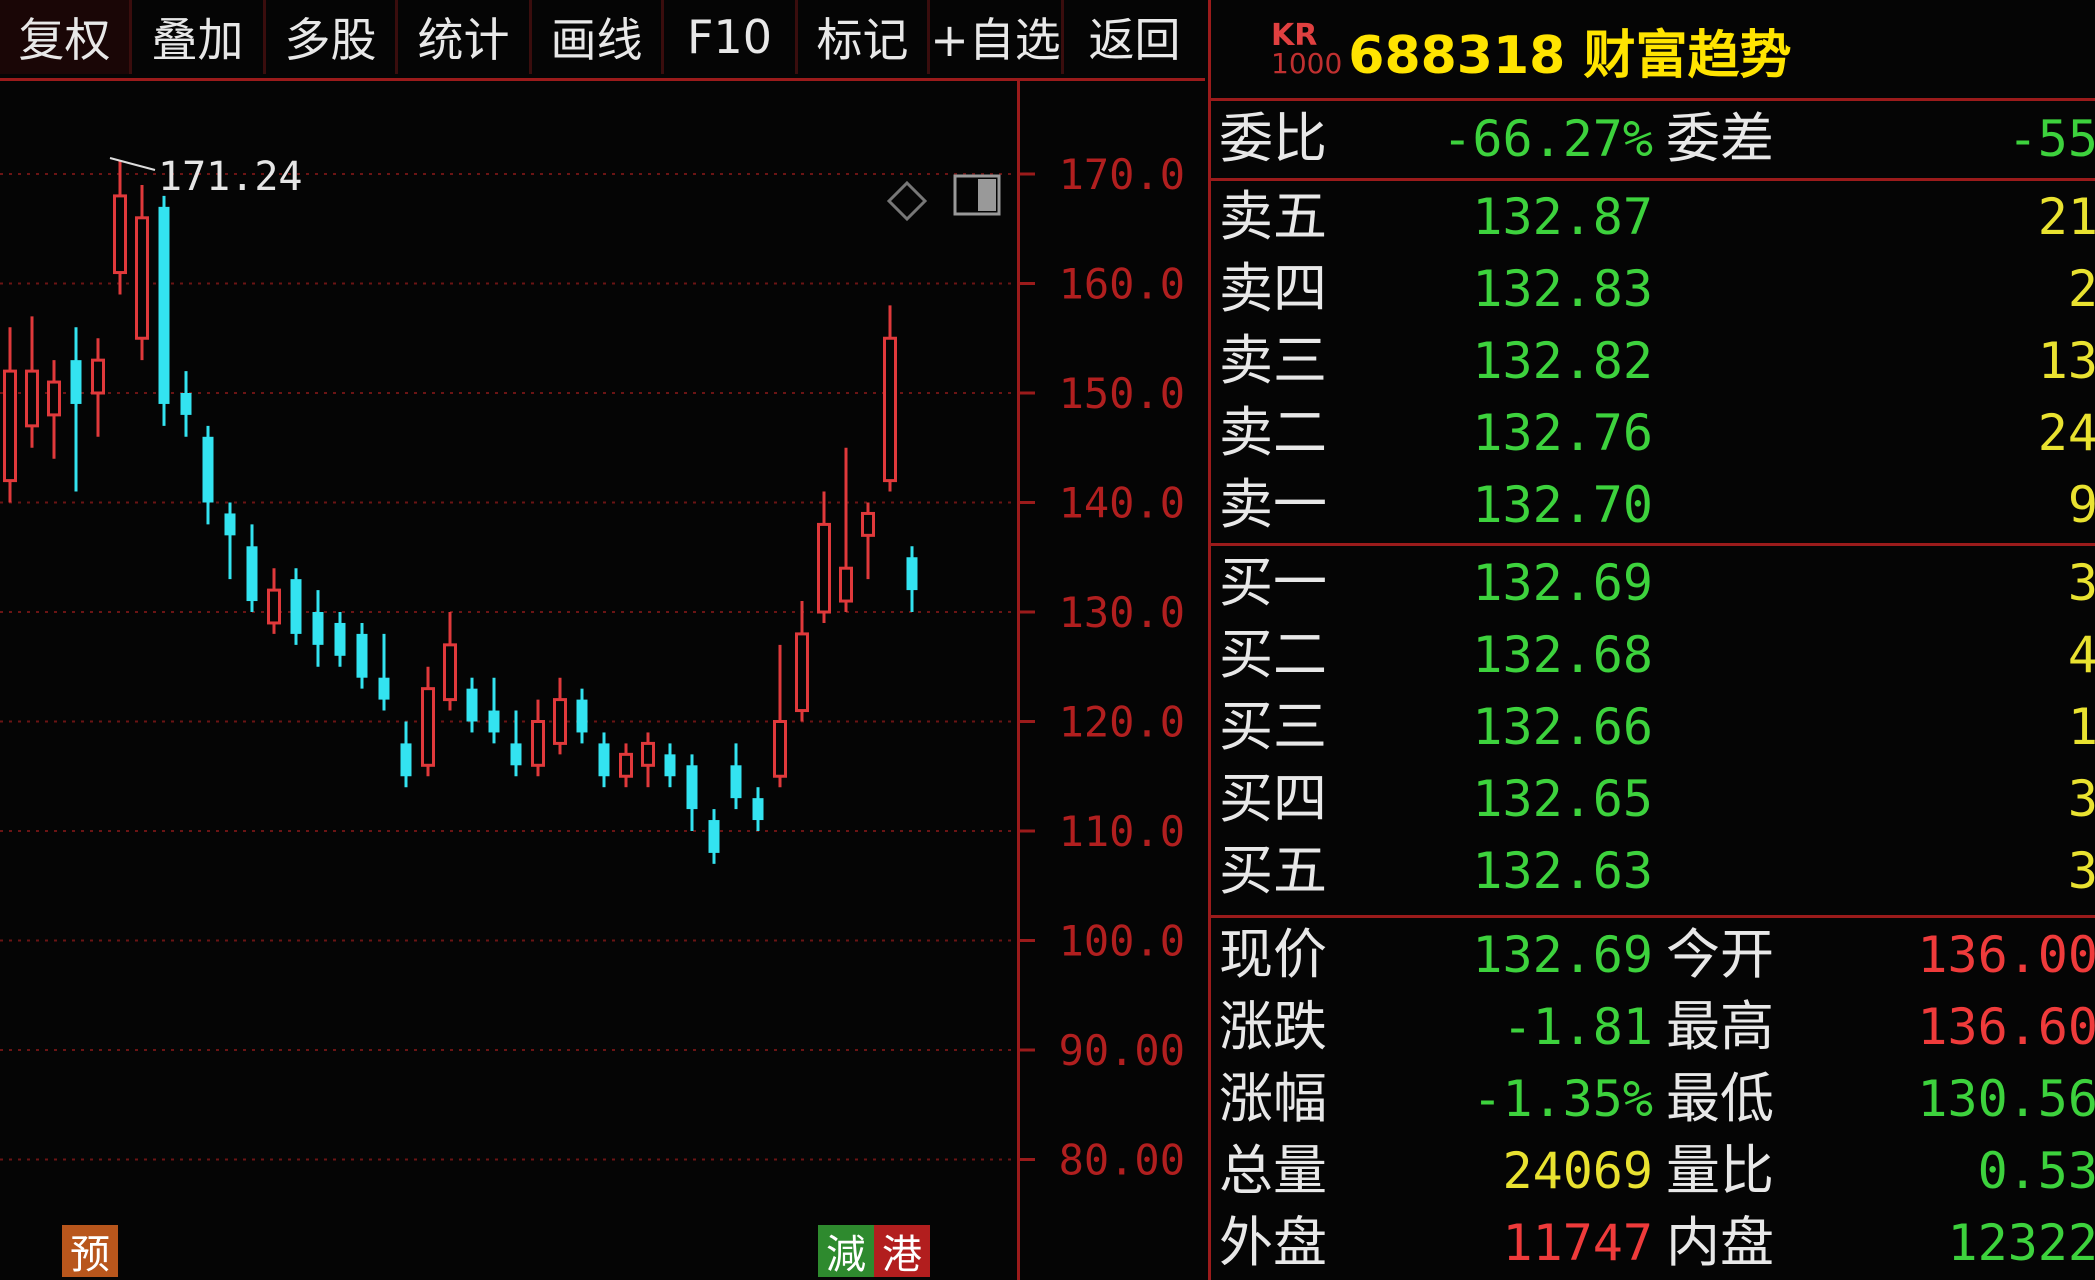 Image resolution: width=2095 pixels, height=1280 pixels. Describe the element at coordinates (2066, 217) in the screenshot. I see `ask-volume: 21` at that location.